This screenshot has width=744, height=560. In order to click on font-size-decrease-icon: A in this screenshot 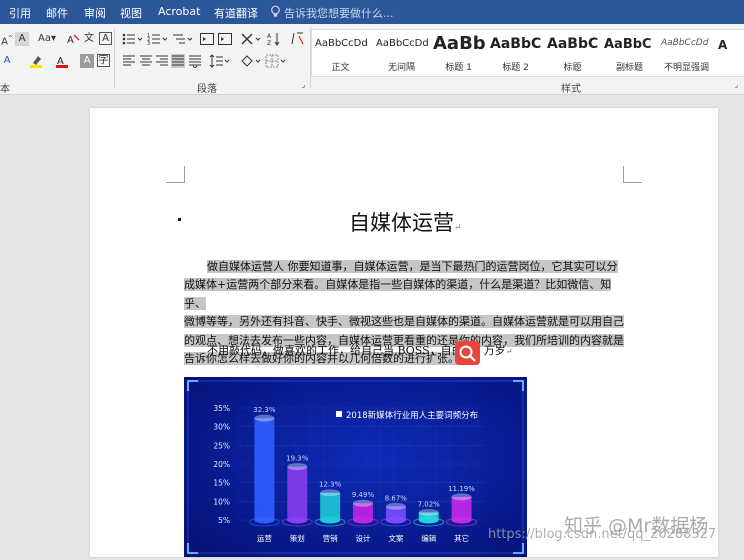, I will do `click(22, 39)`.